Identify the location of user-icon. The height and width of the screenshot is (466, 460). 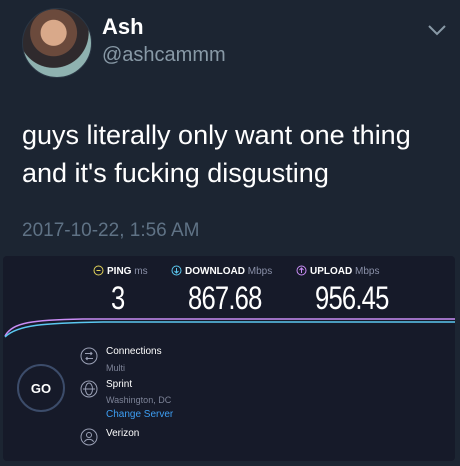
(89, 437).